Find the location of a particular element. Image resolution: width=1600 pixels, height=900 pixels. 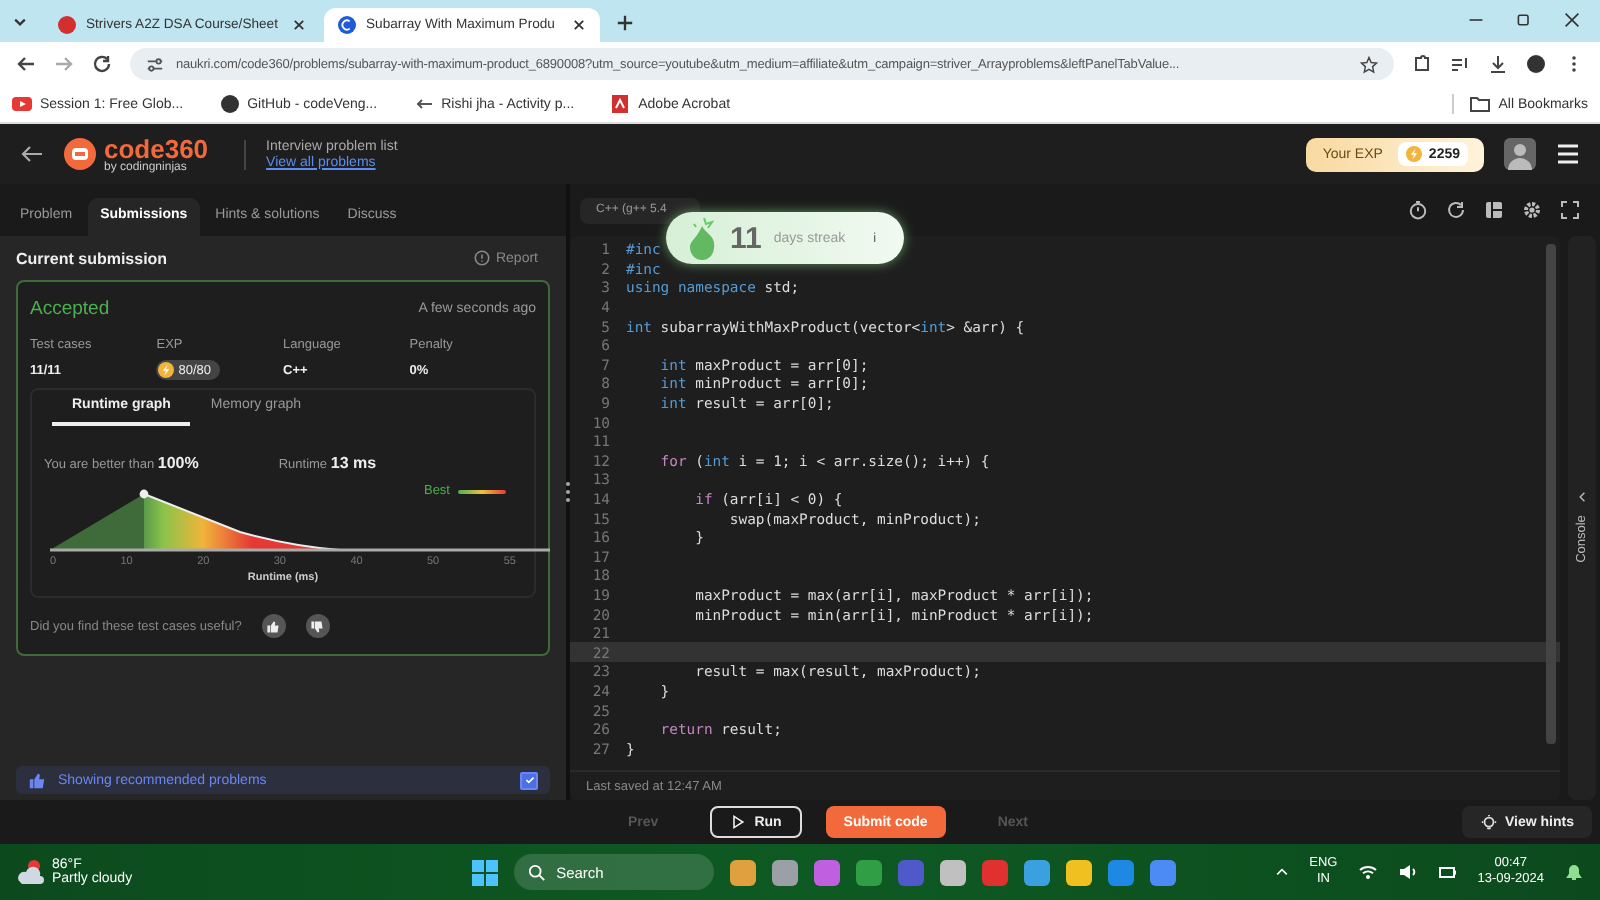

alert-circle-icon is located at coordinates (481, 258).